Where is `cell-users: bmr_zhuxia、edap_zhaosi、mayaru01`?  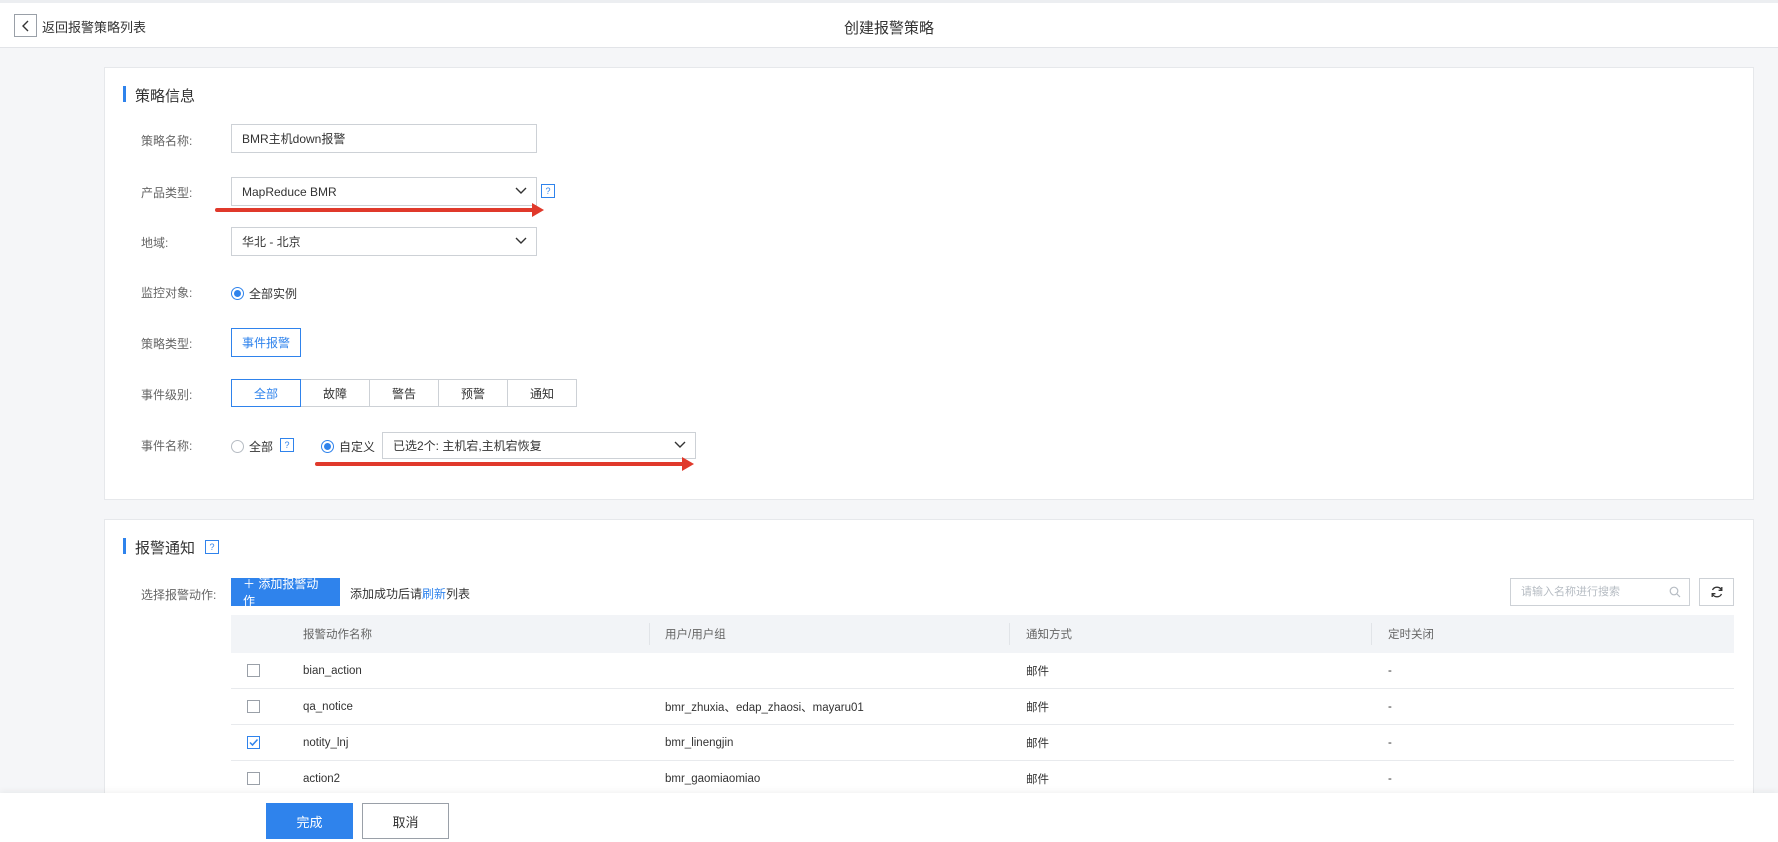
cell-users: bmr_zhuxia、edap_zhaosi、mayaru01 is located at coordinates (764, 707).